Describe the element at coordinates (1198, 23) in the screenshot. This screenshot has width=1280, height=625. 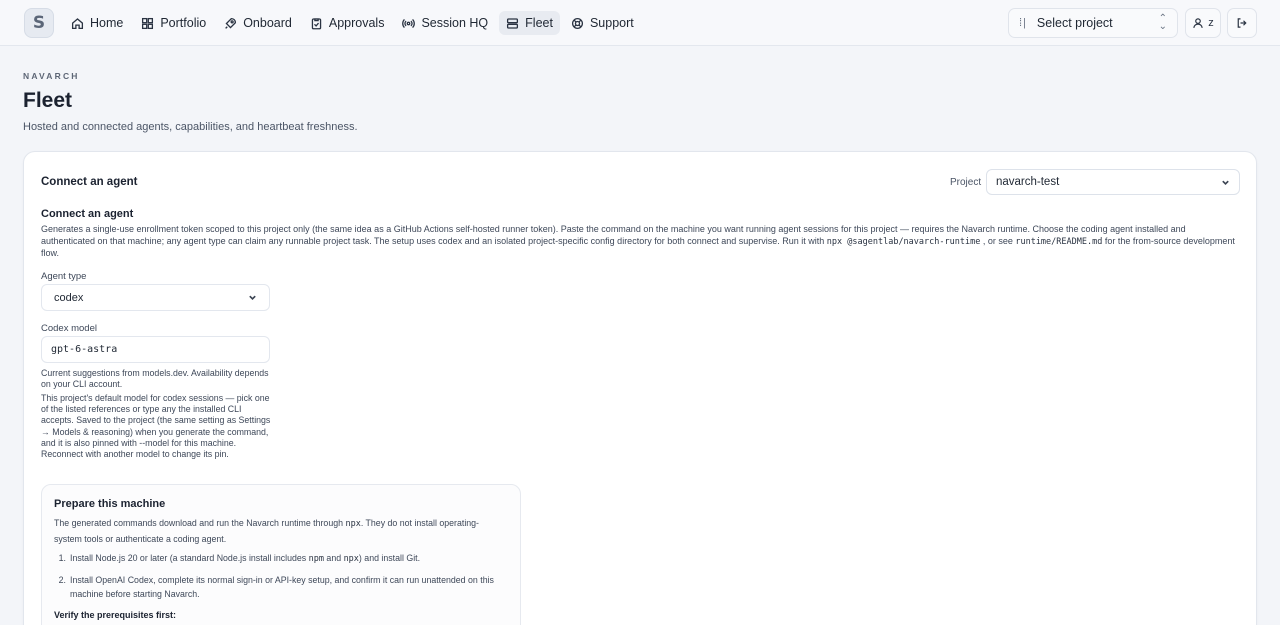
I see `user-icon` at that location.